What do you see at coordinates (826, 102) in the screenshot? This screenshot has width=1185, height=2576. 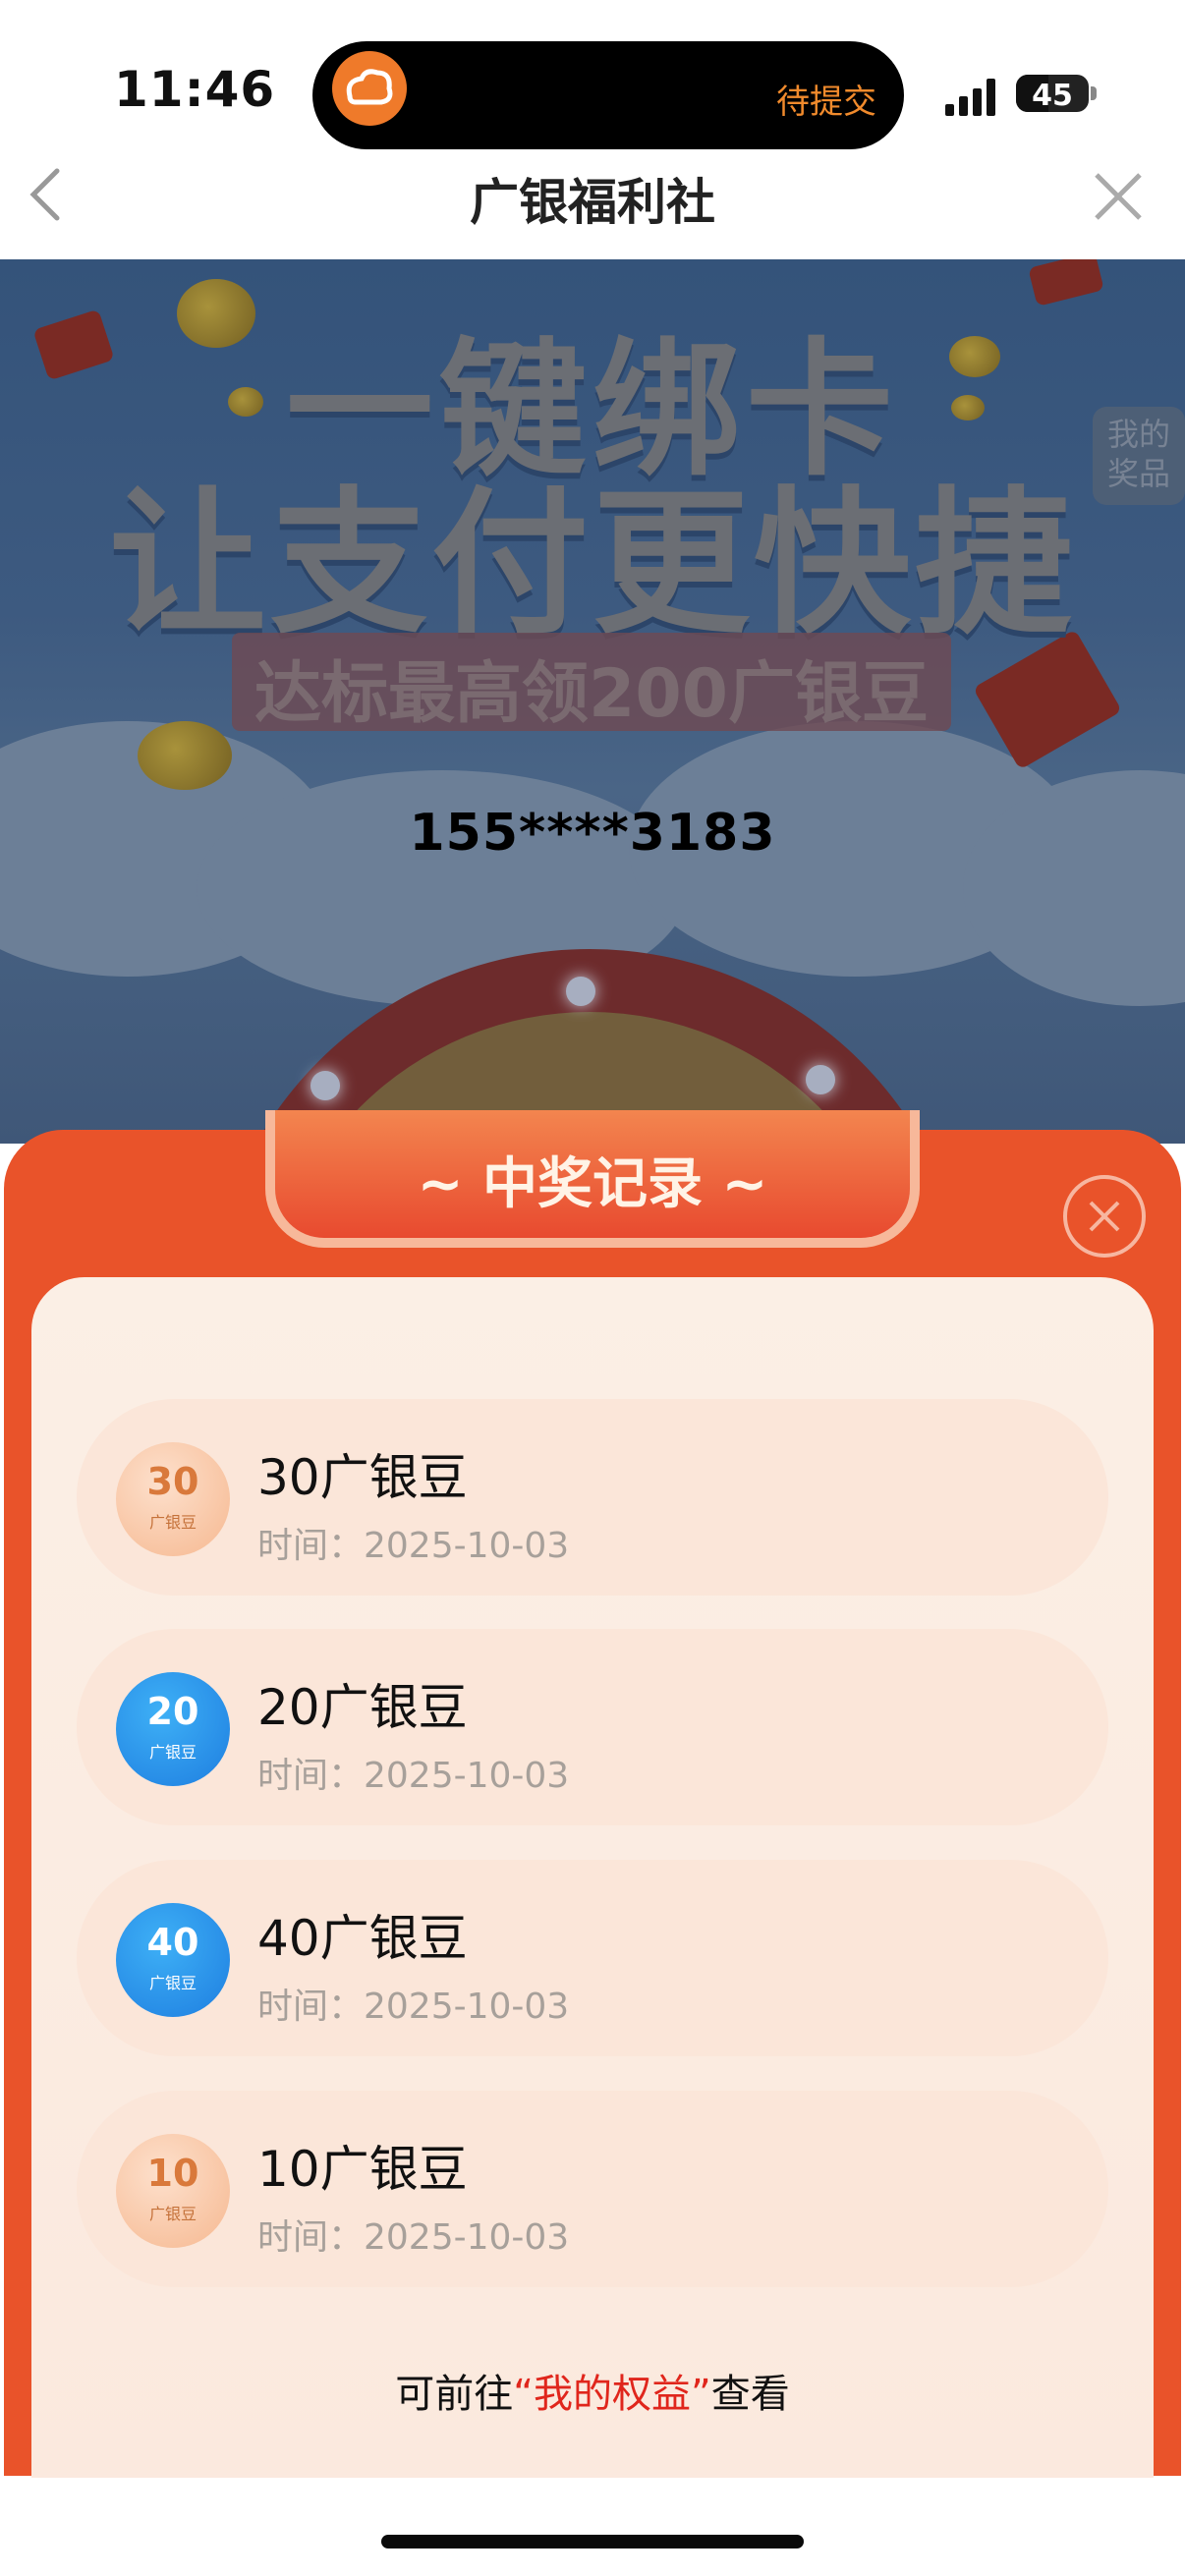 I see `island-status-text: 待提交` at bounding box center [826, 102].